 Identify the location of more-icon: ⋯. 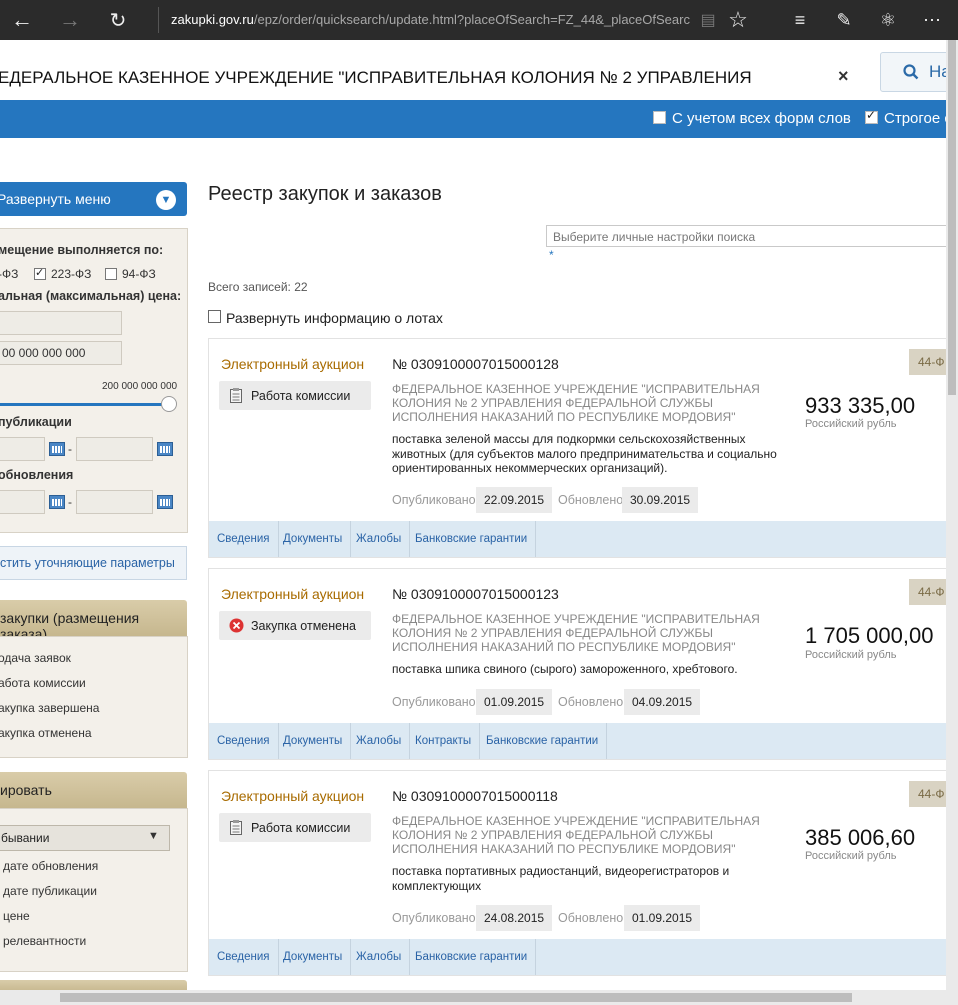
(932, 20).